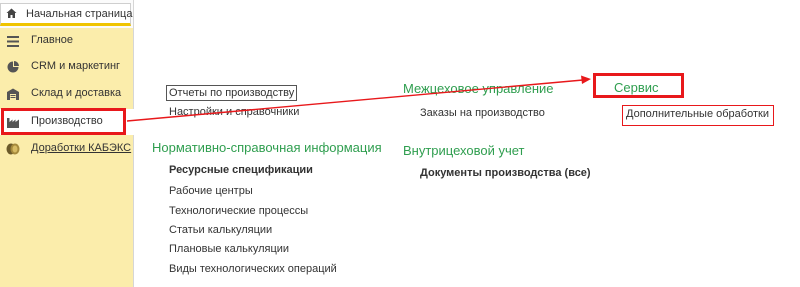  I want to click on sidebar-item-label: Доработки КАБЭКС, so click(81, 148).